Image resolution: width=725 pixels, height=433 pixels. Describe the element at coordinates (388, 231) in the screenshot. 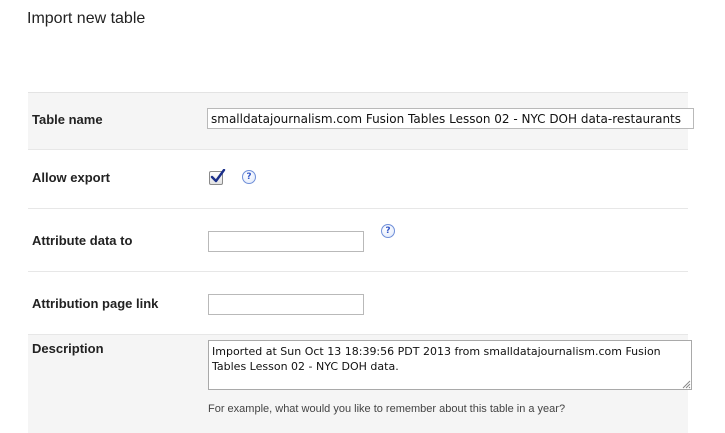

I see `attribute-data-help-icon: ?` at that location.